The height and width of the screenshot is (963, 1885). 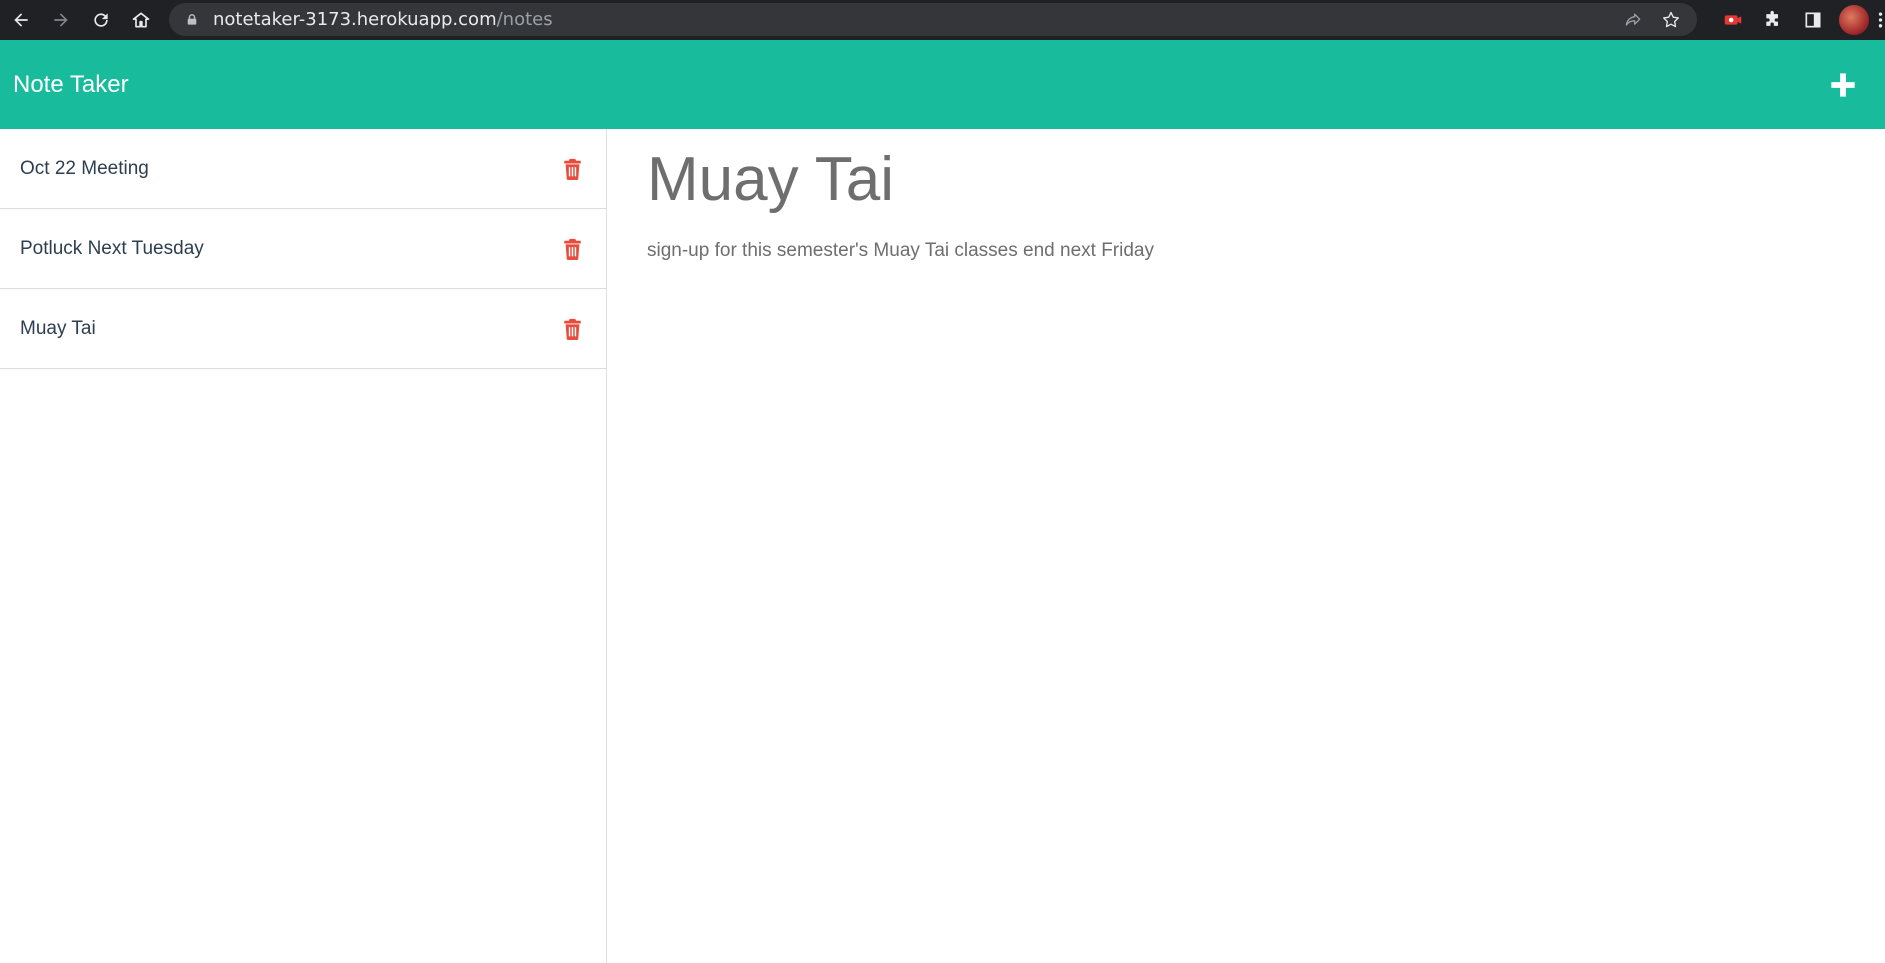 I want to click on forward-icon, so click(x=61, y=20).